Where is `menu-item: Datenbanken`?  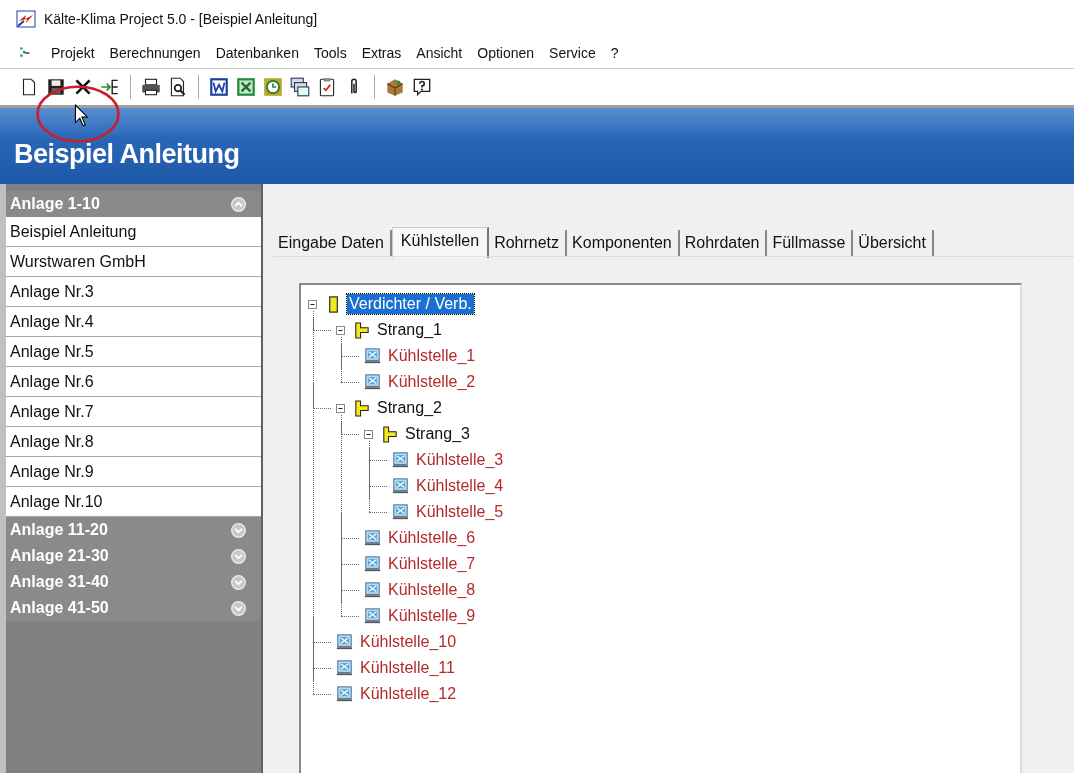 menu-item: Datenbanken is located at coordinates (257, 53).